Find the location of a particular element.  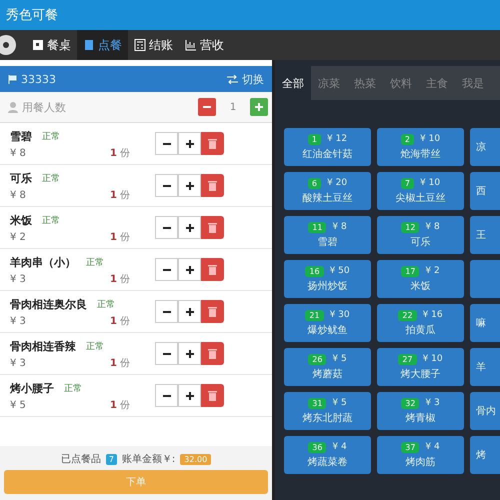

dish-card: 王 is located at coordinates (485, 235).